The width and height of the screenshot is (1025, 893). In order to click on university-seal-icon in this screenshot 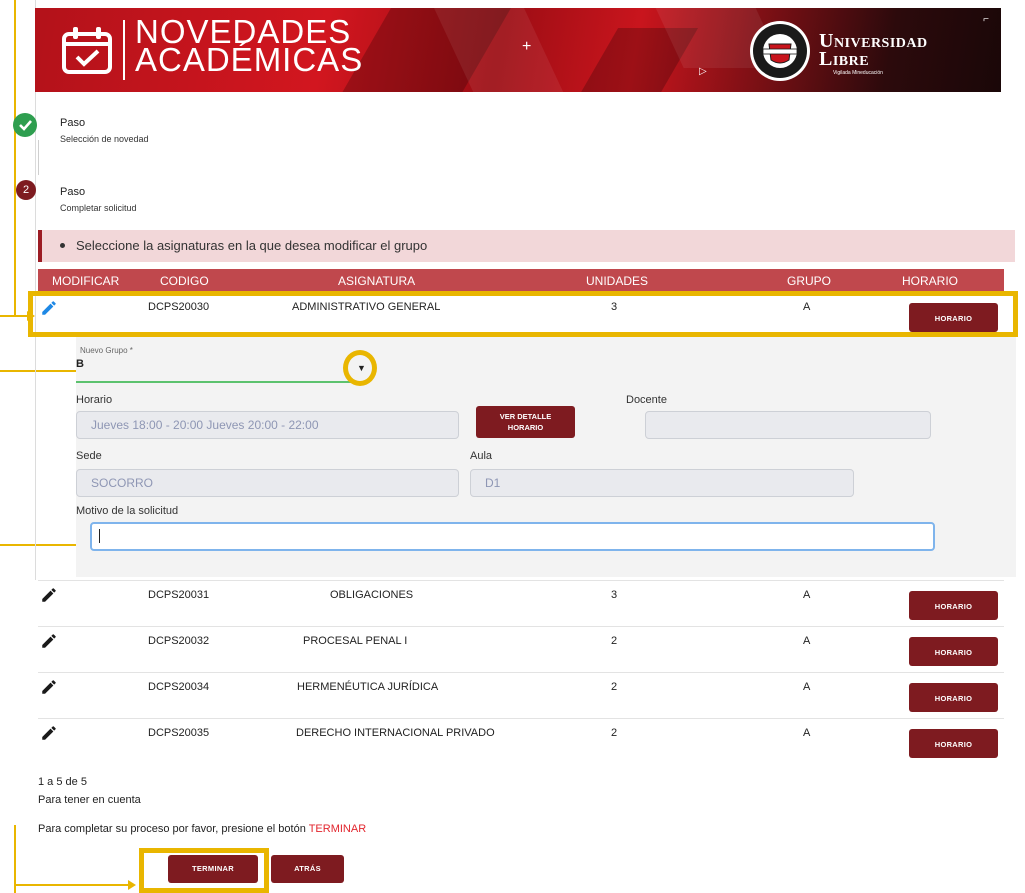, I will do `click(780, 51)`.